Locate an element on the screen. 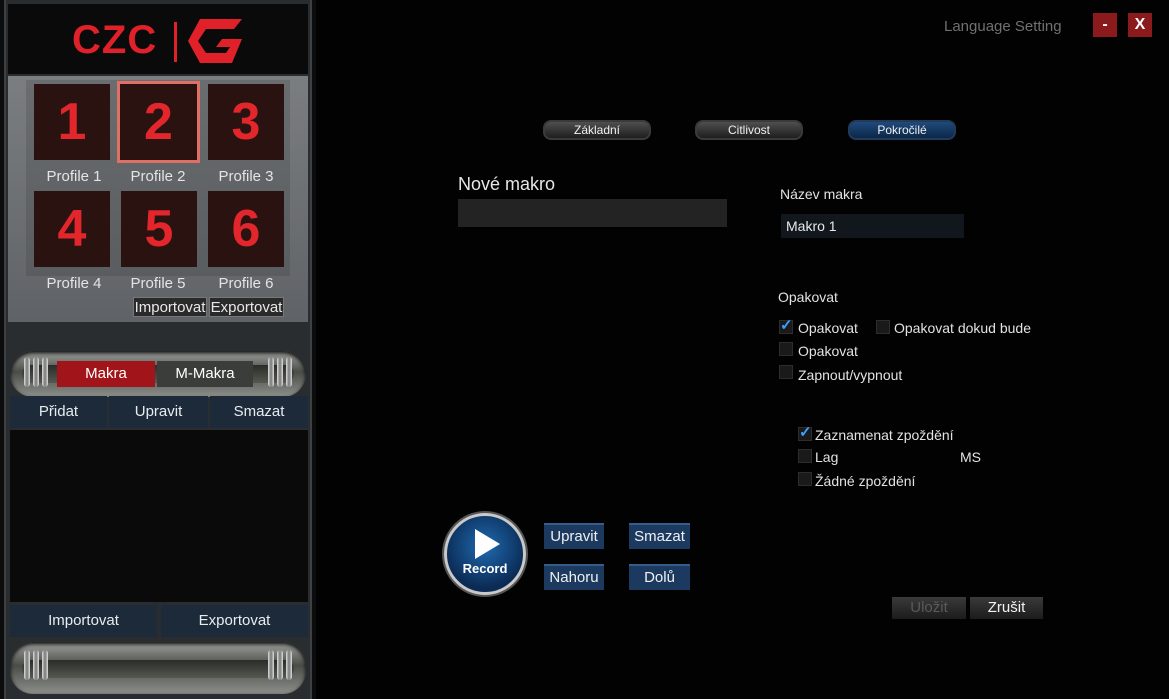 Image resolution: width=1169 pixels, height=699 pixels. toggle-label: Zapnout/vypnout is located at coordinates (850, 375).